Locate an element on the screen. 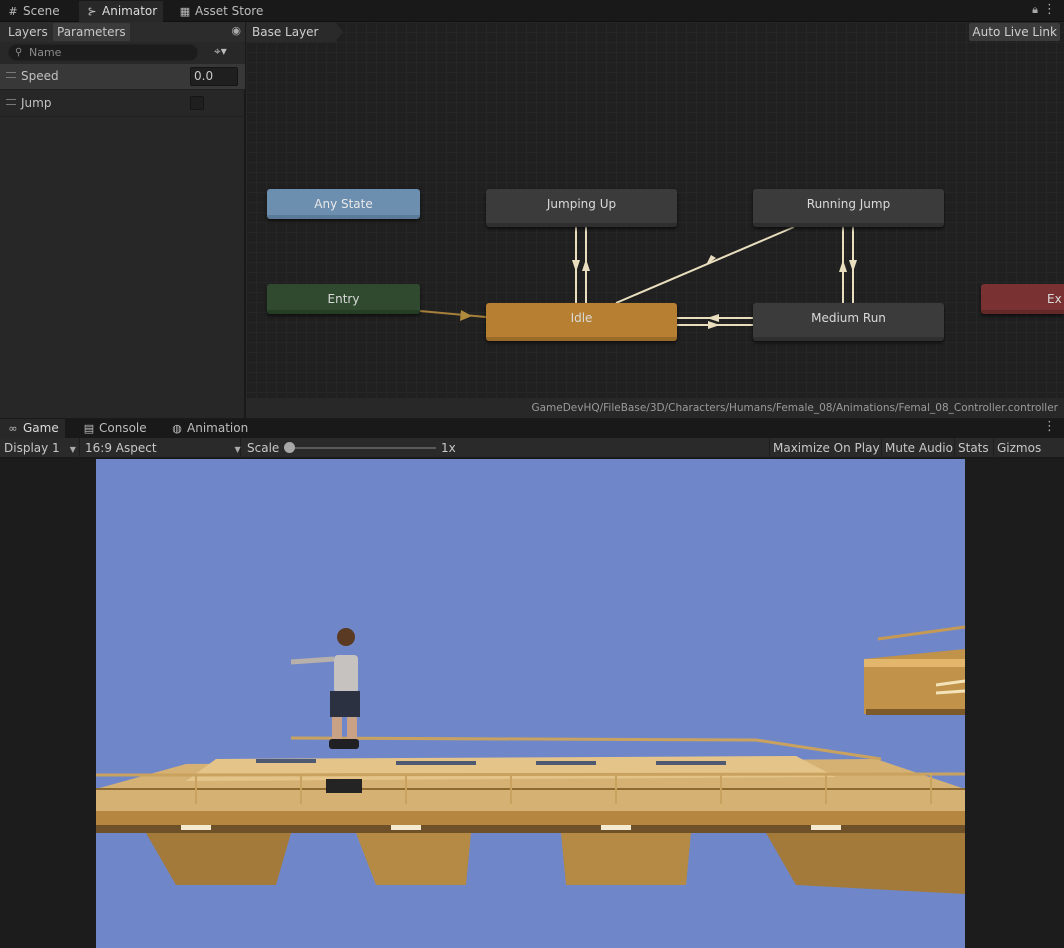 This screenshot has width=1064, height=948. tab-console: ▤ Console is located at coordinates (114, 428).